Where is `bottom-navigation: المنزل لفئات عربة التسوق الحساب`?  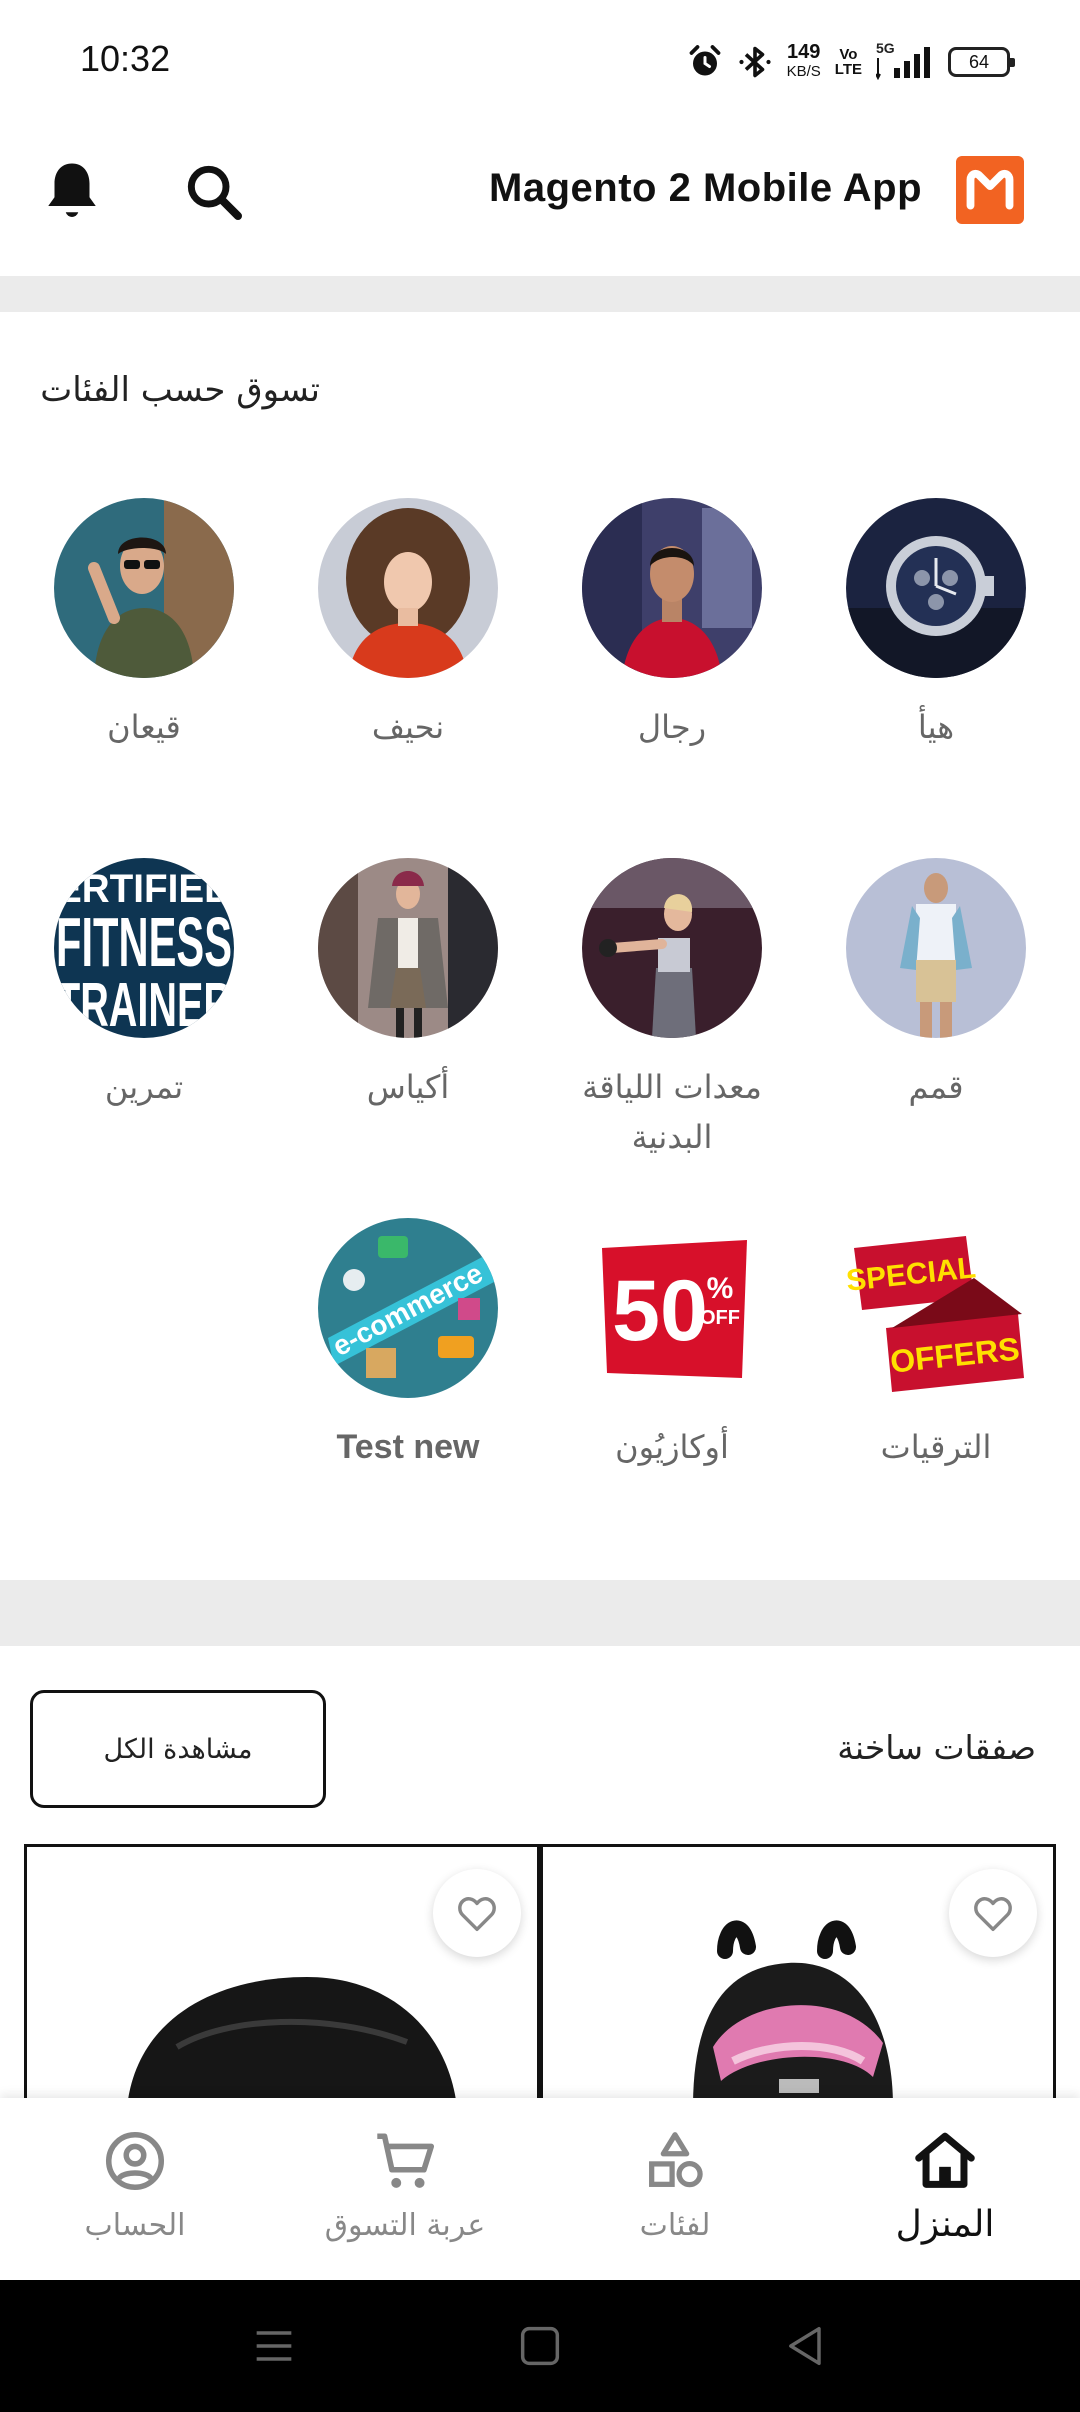
bottom-navigation: المنزل لفئات عربة التسوق الحساب is located at coordinates (540, 2189).